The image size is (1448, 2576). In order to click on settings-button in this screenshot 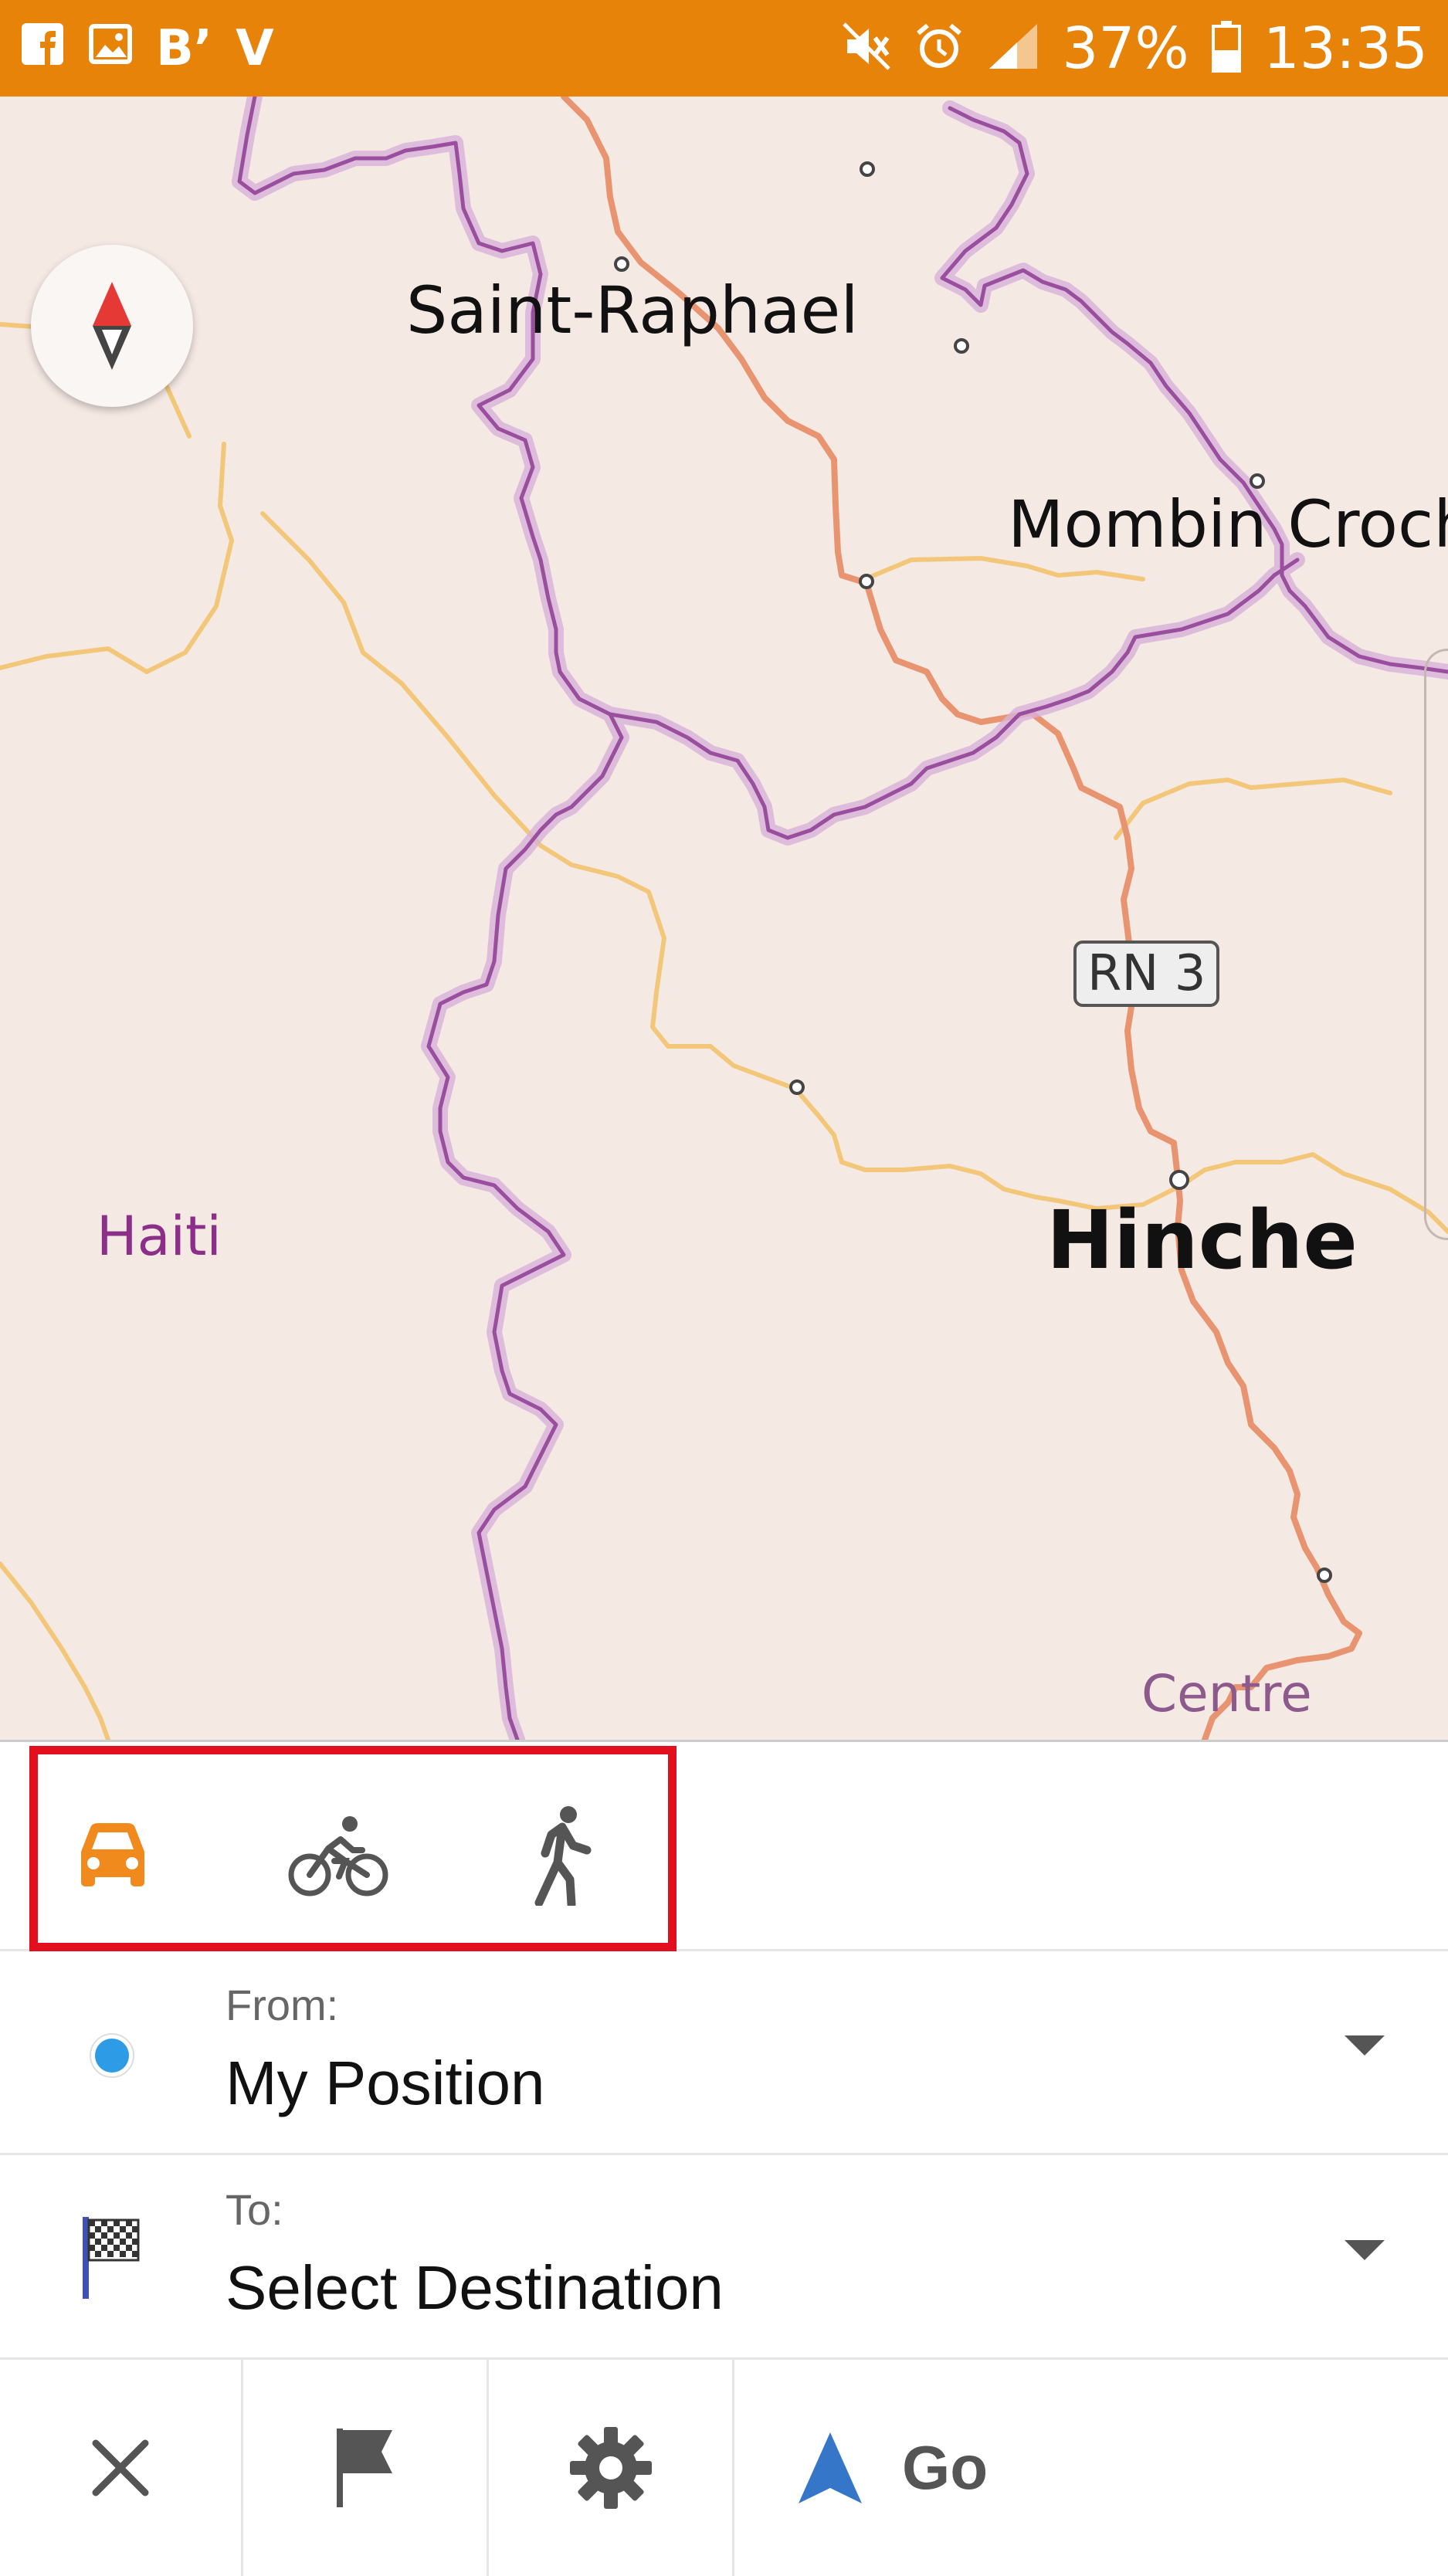, I will do `click(610, 2468)`.